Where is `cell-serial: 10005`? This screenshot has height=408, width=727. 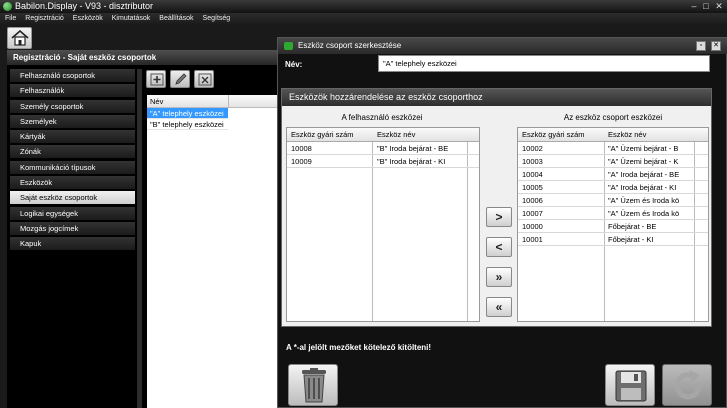 cell-serial: 10005 is located at coordinates (532, 187).